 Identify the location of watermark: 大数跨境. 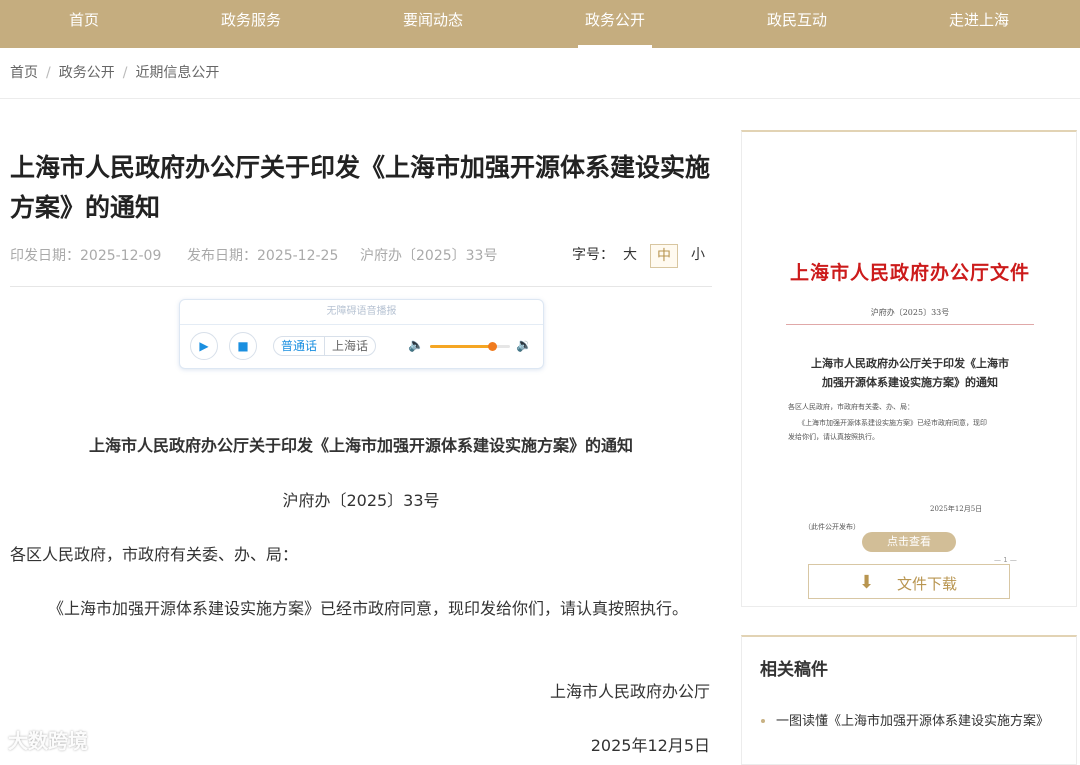
(48, 741).